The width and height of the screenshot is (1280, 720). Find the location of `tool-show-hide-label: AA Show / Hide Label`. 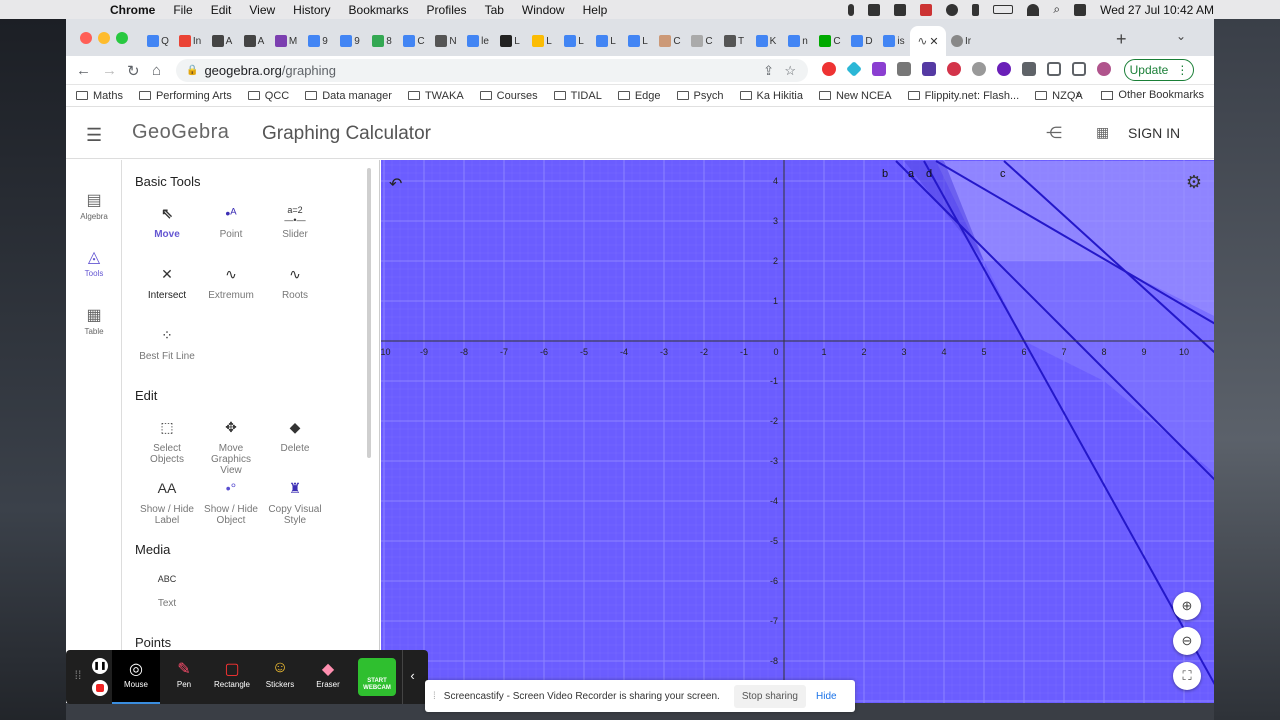

tool-show-hide-label: AA Show / Hide Label is located at coordinates (167, 503).